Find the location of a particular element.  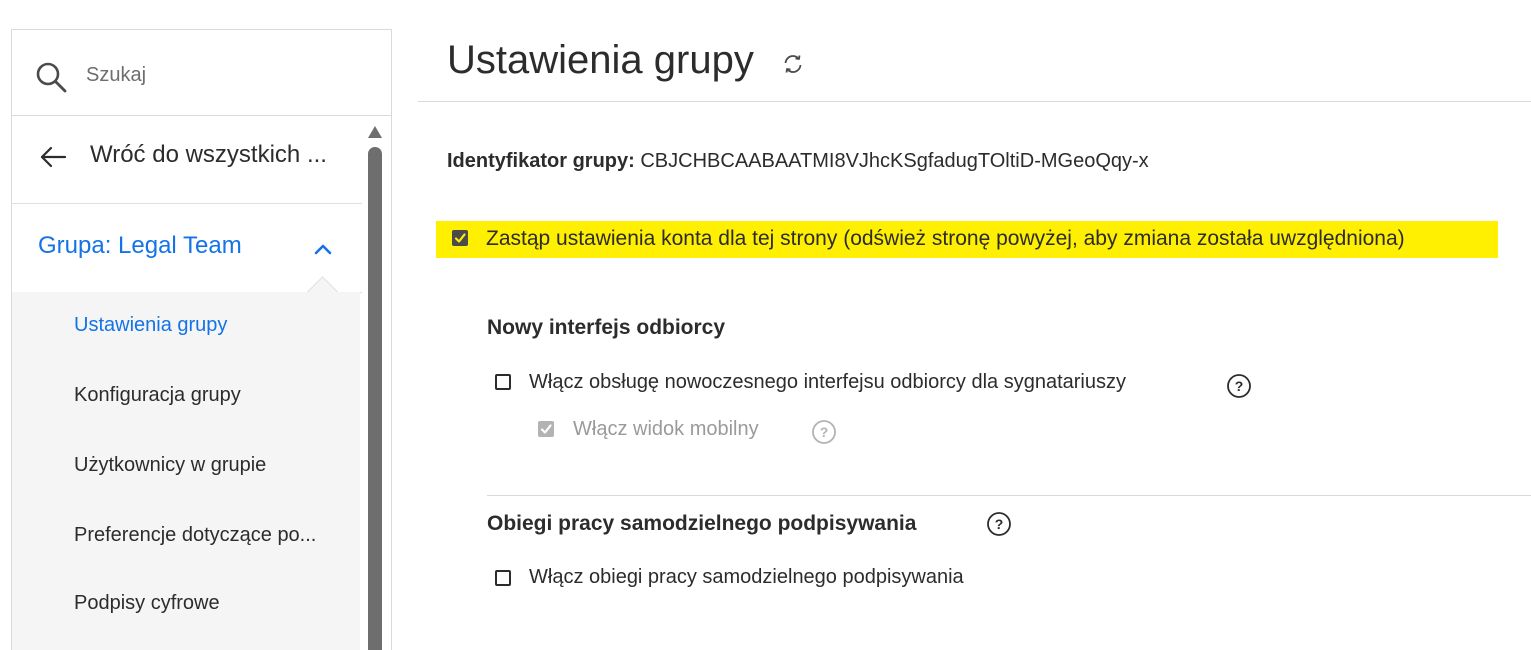

submenu-item-group-users: Użytkownicy w grupie is located at coordinates (170, 465).